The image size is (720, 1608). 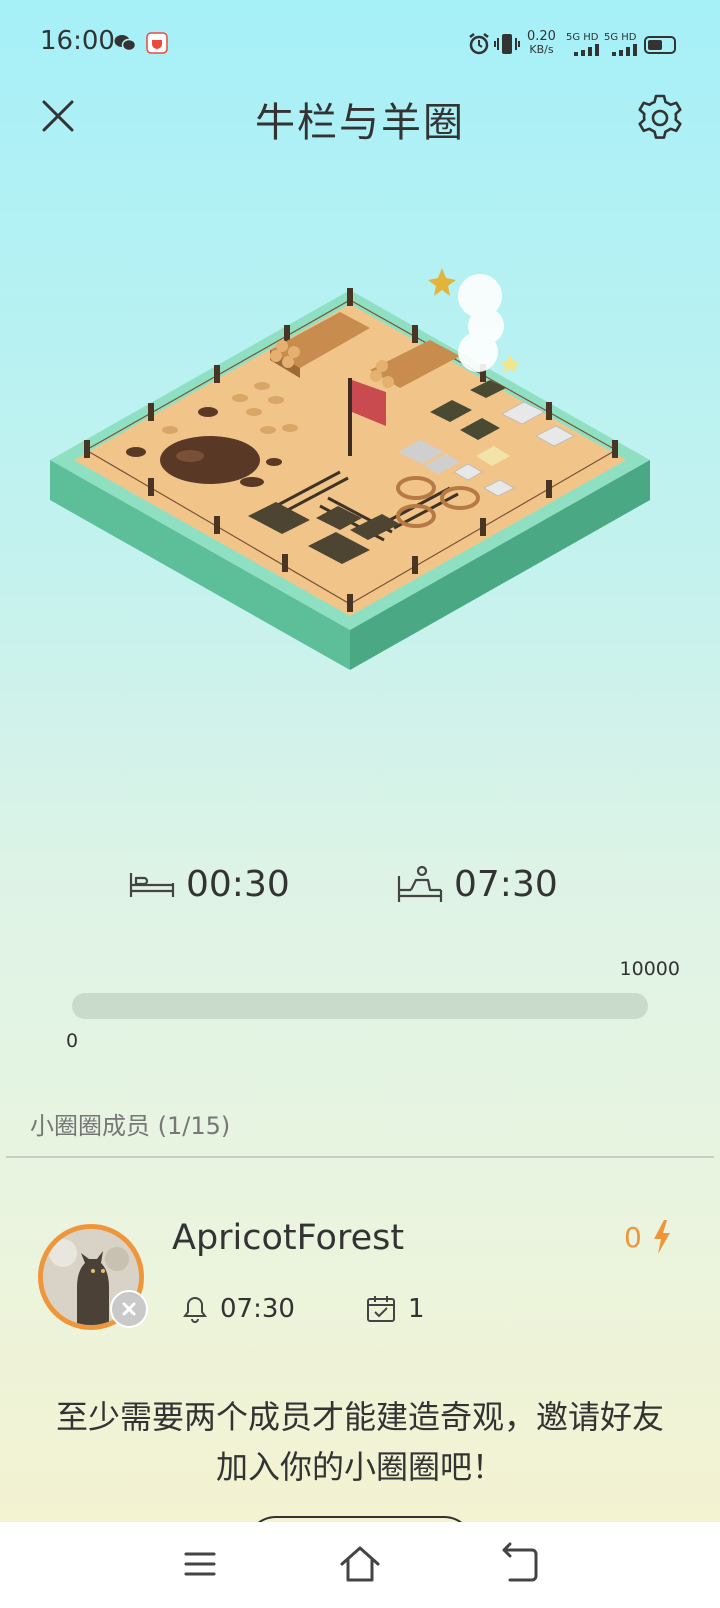 I want to click on vibrate-icon, so click(x=507, y=44).